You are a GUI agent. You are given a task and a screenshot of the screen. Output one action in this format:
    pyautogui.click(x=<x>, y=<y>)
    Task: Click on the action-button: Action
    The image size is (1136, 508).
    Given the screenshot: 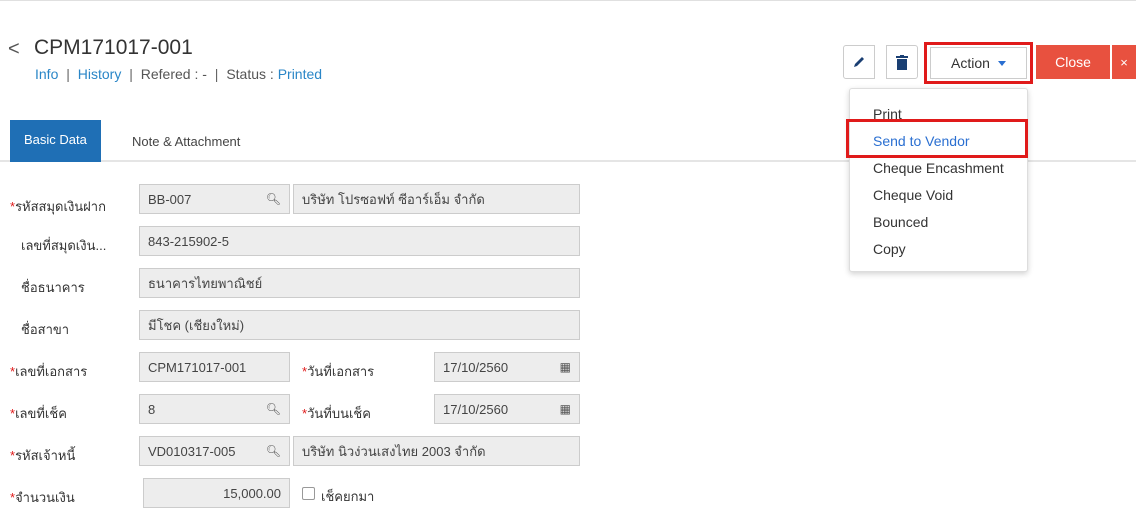 What is the action you would take?
    pyautogui.click(x=978, y=63)
    